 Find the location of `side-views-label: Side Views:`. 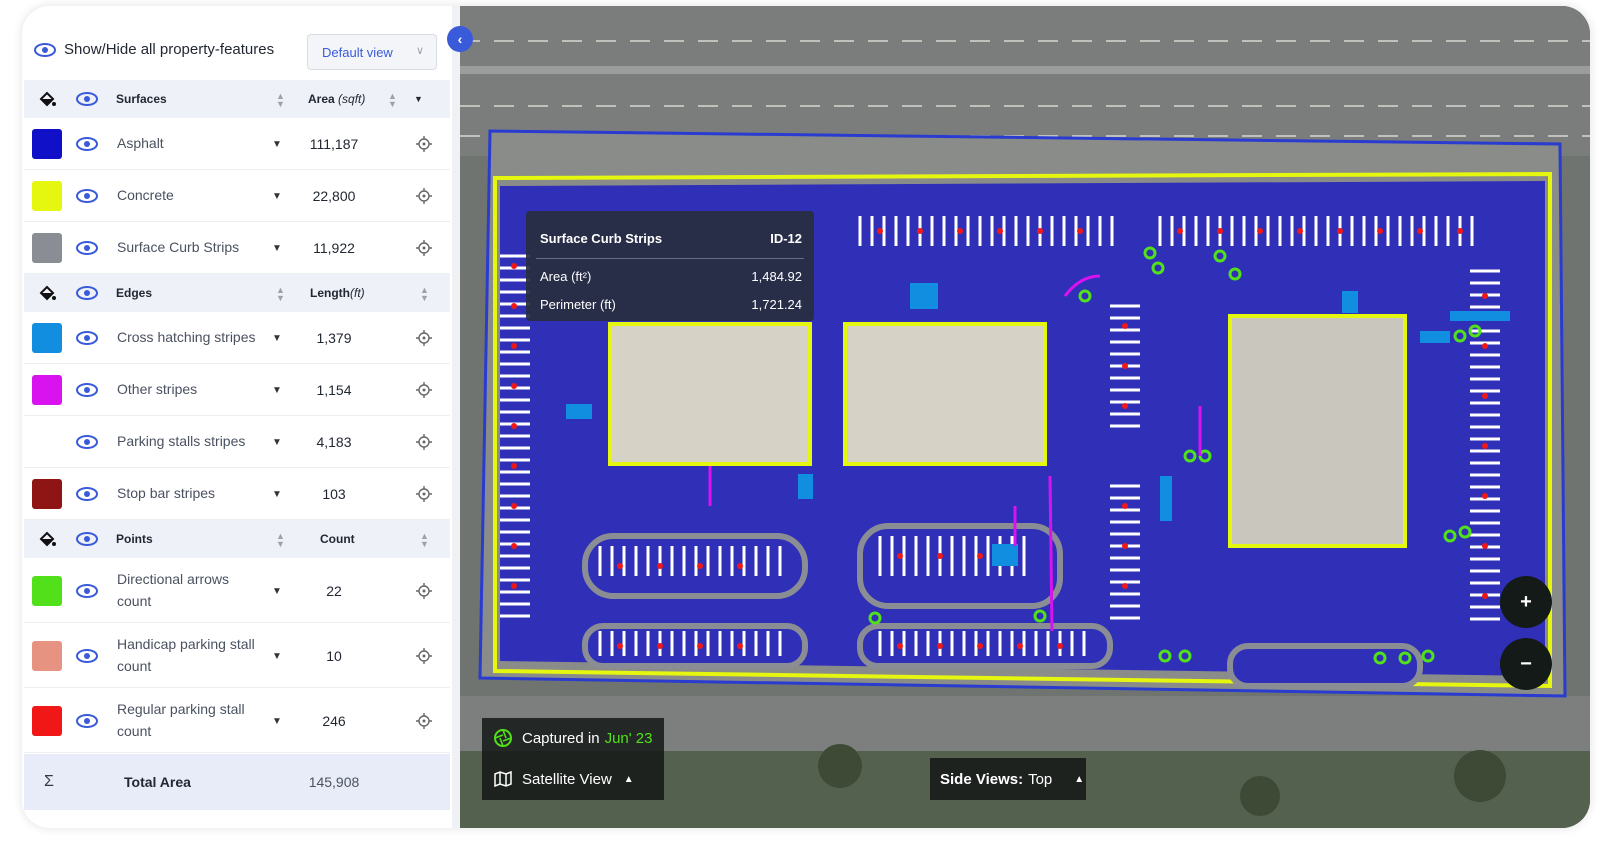

side-views-label: Side Views: is located at coordinates (982, 779).